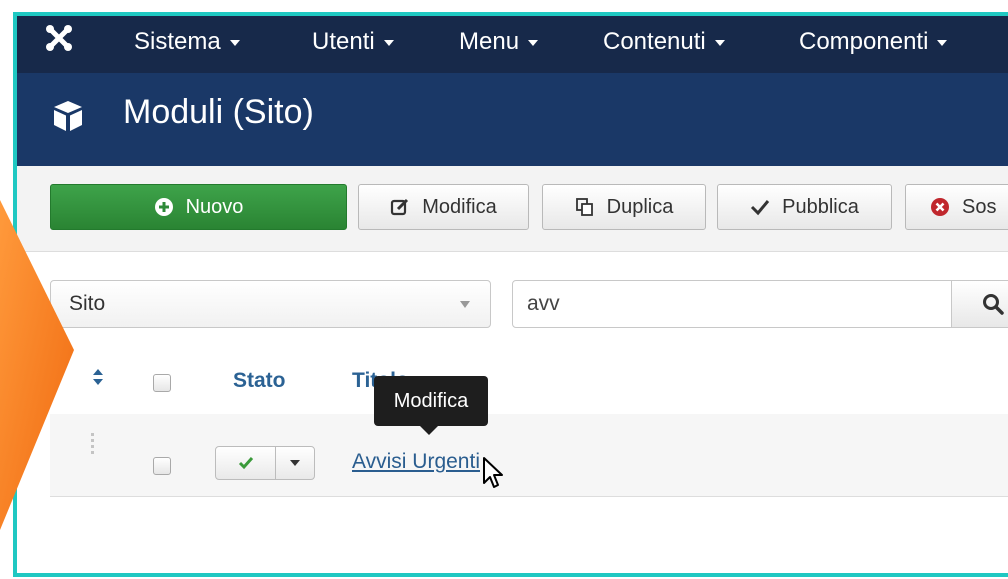 The height and width of the screenshot is (579, 1008). I want to click on publish-button-label: Pubblica, so click(820, 206).